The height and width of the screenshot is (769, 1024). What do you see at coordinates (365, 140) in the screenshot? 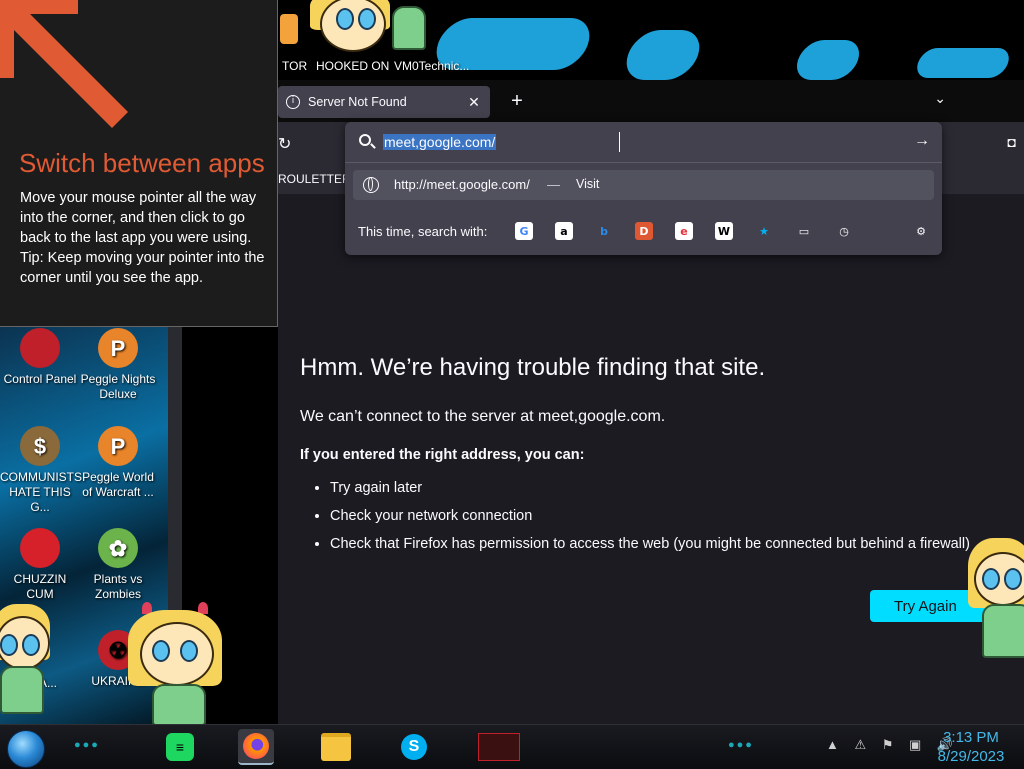
I see `search-icon` at bounding box center [365, 140].